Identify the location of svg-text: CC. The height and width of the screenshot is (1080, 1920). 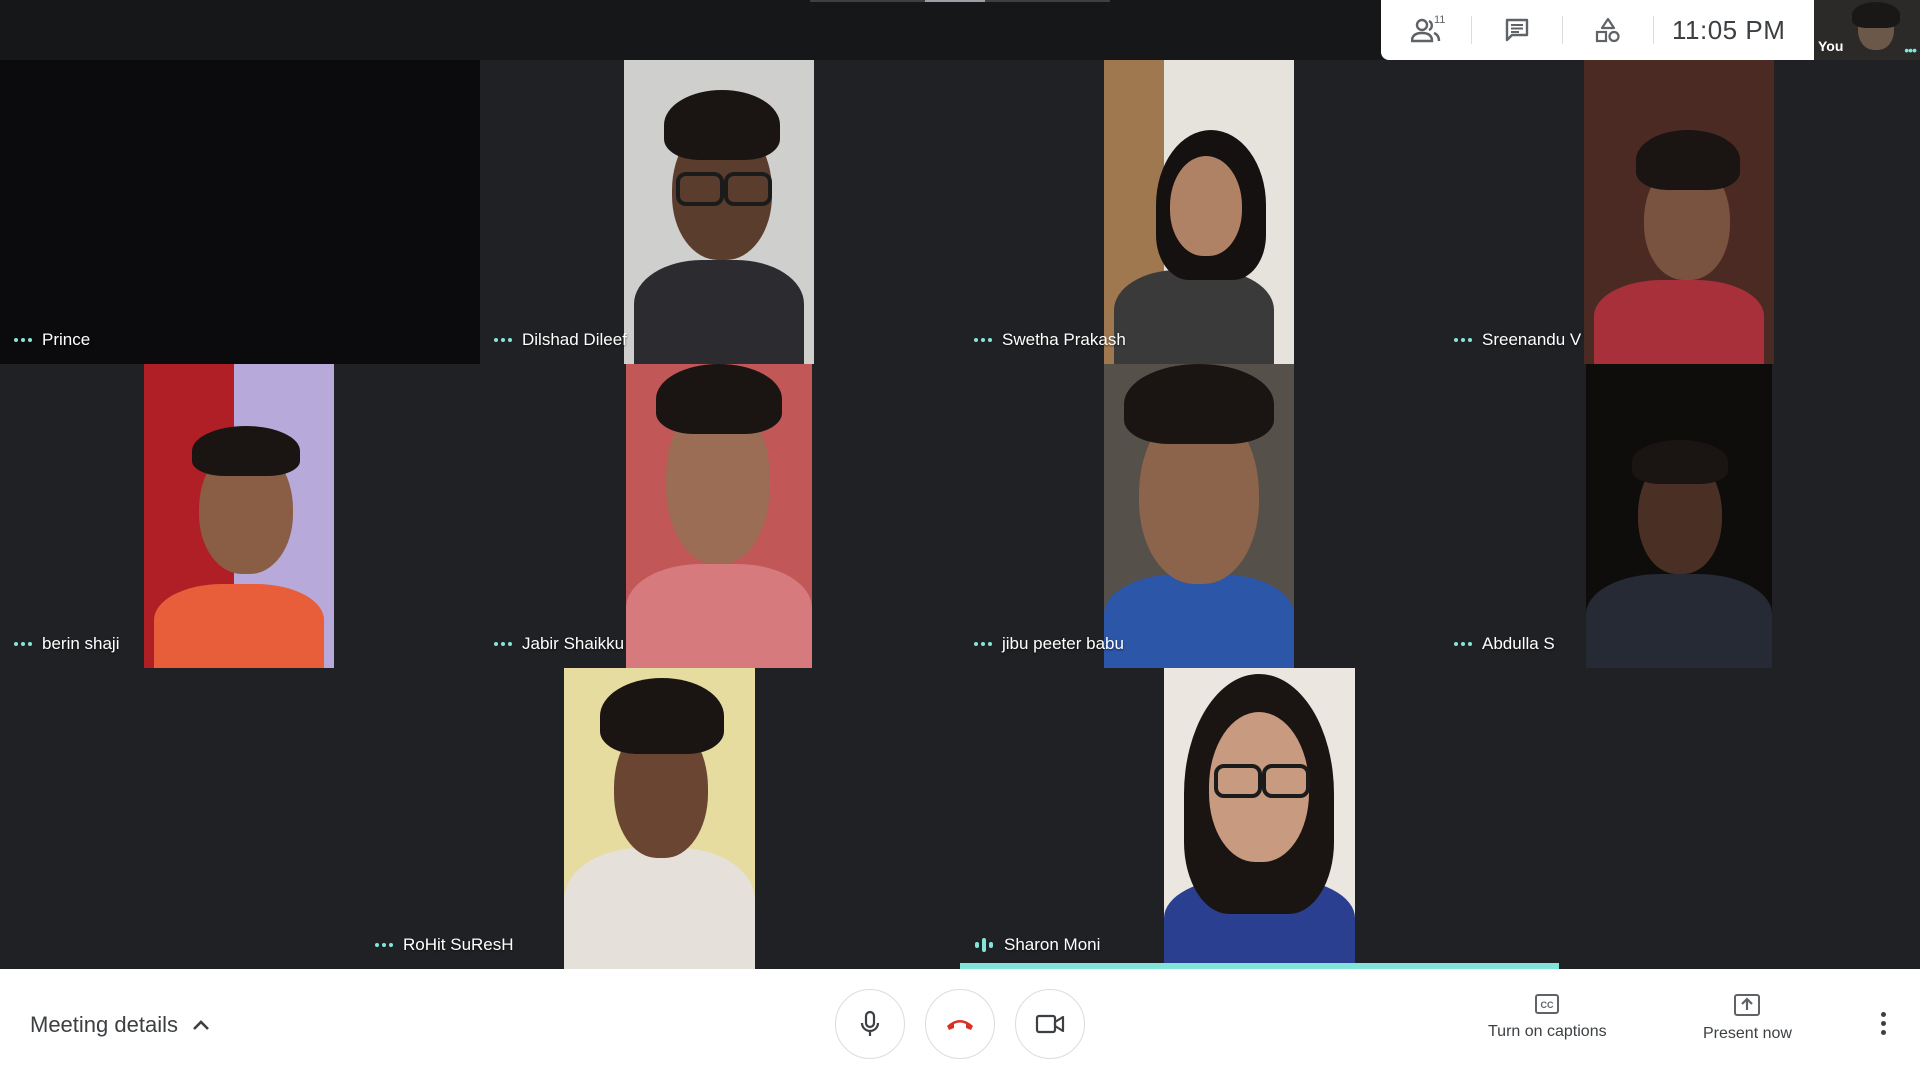
(1547, 1005).